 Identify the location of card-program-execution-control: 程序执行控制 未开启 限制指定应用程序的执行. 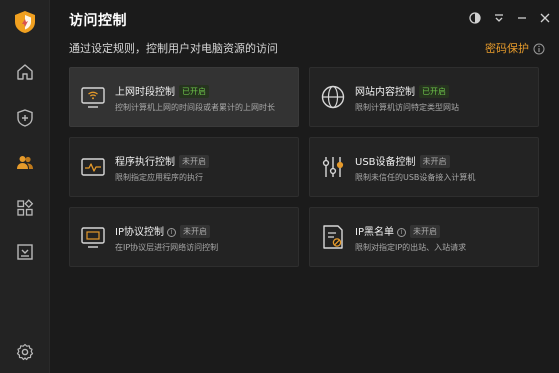
(184, 167).